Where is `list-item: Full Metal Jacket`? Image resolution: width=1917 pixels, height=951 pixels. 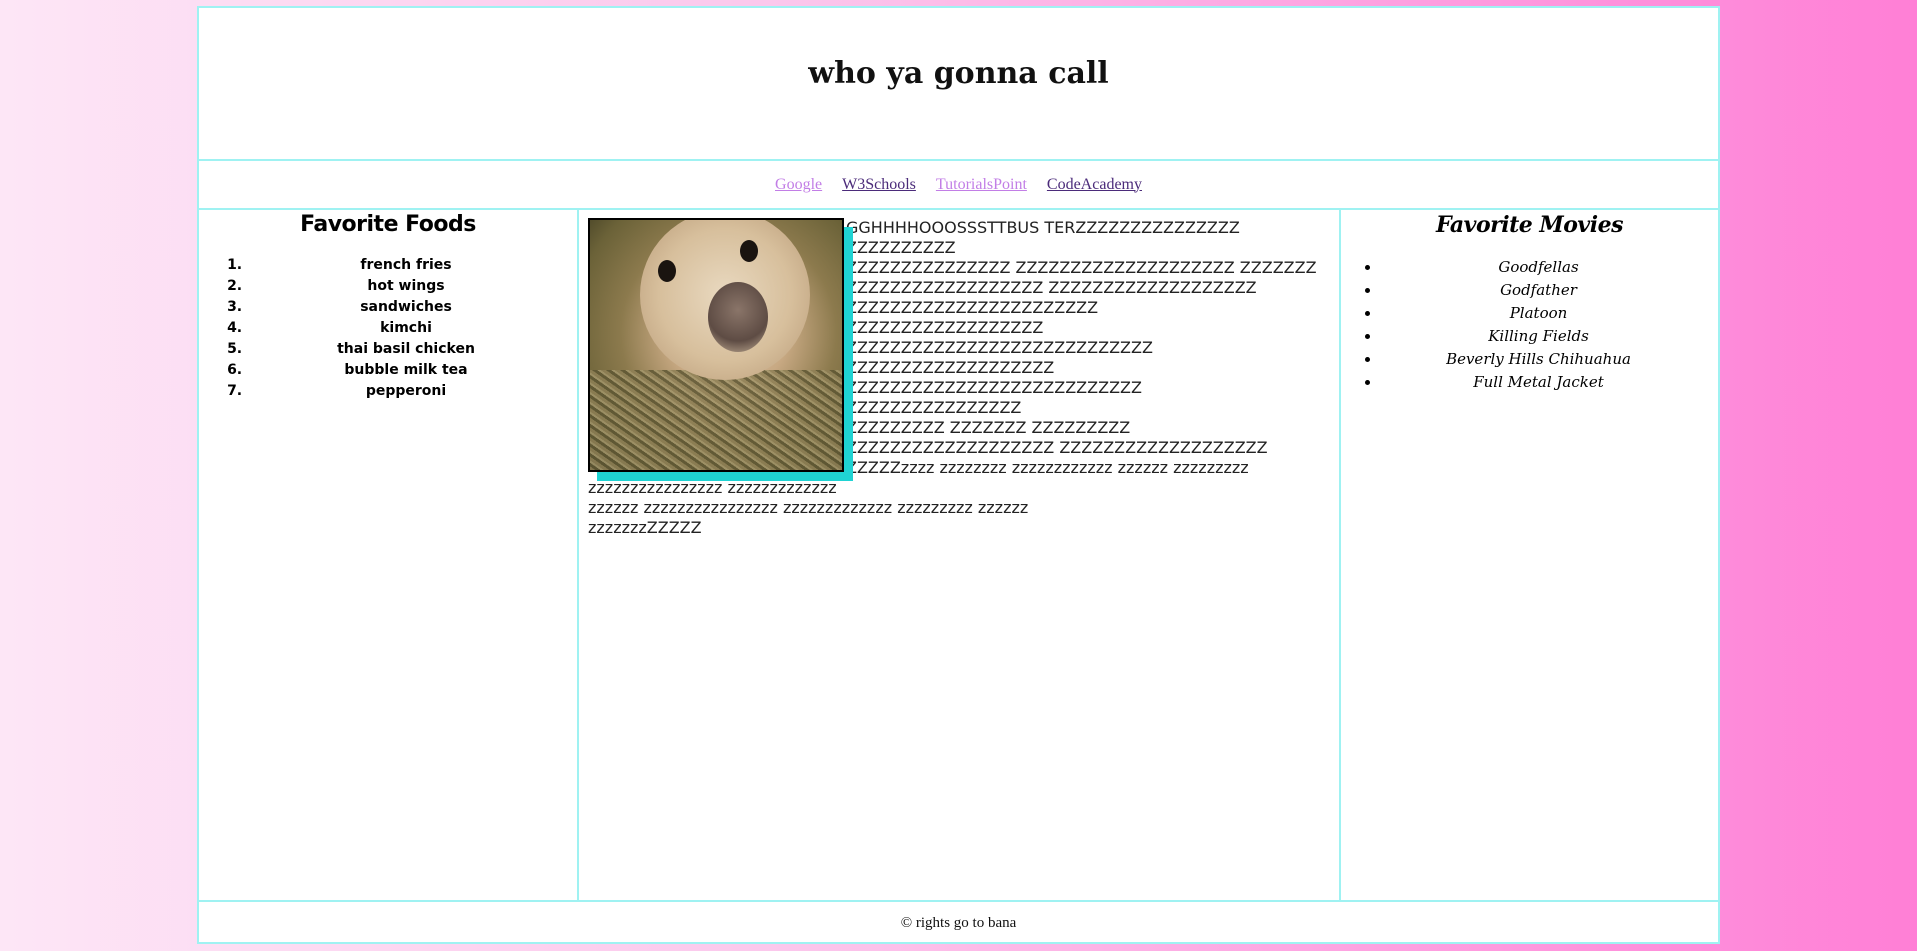 list-item: Full Metal Jacket is located at coordinates (1549, 382).